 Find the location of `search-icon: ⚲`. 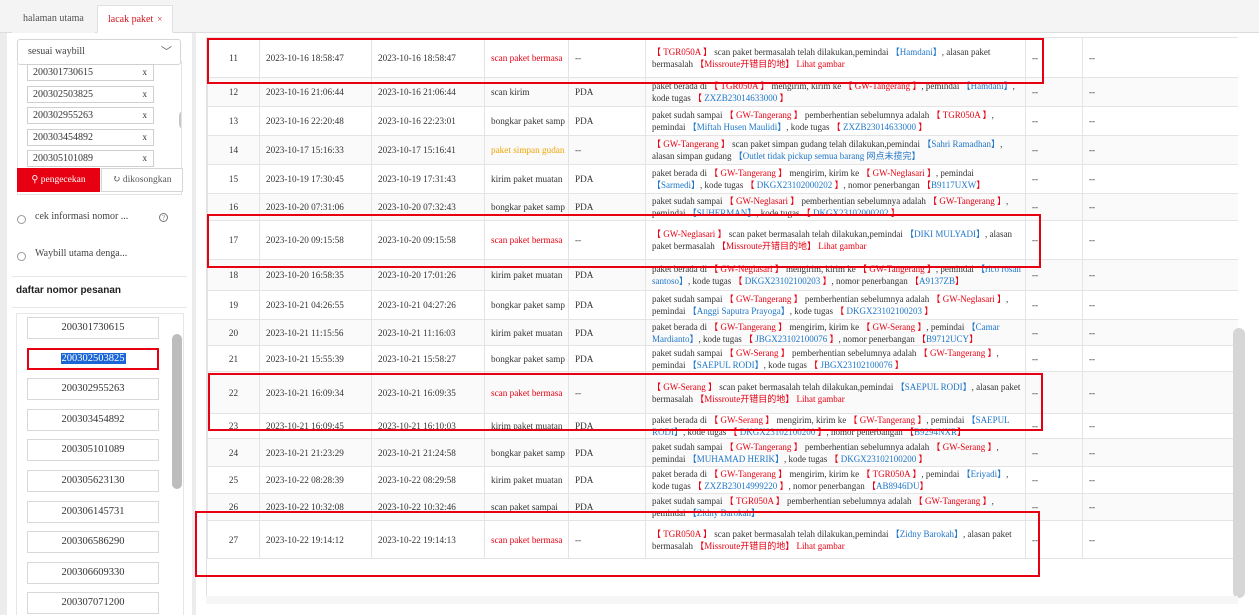

search-icon: ⚲ is located at coordinates (35, 180).